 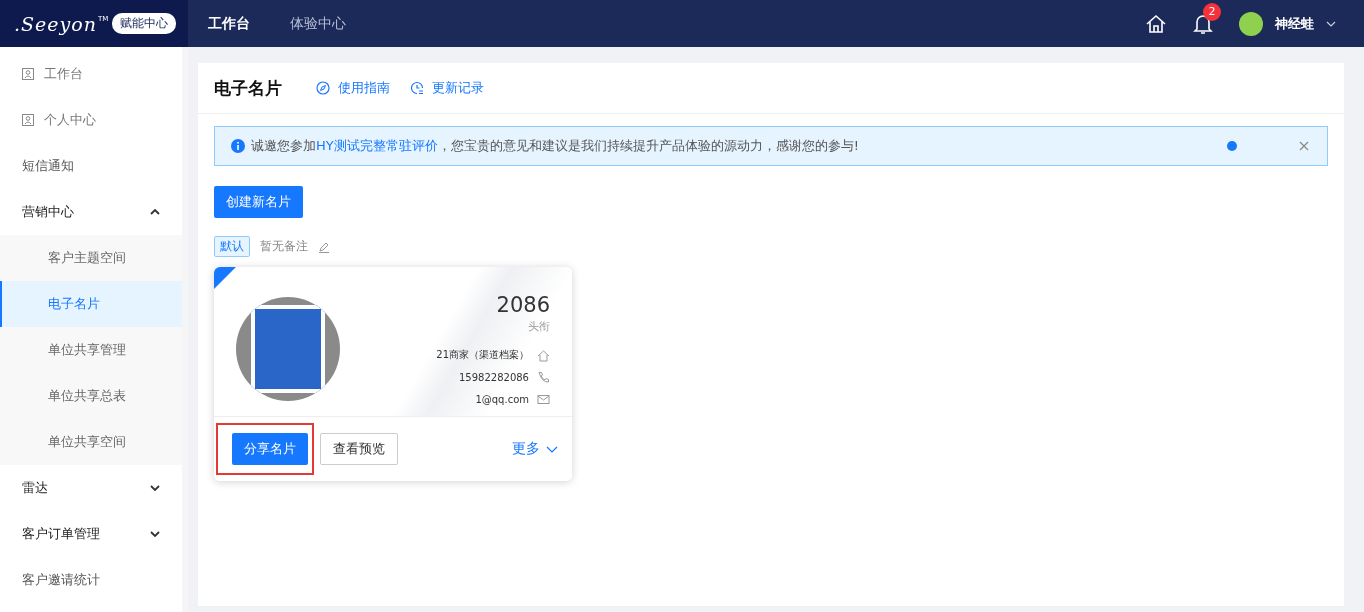 What do you see at coordinates (353, 88) in the screenshot?
I see `header-link: 使用指南` at bounding box center [353, 88].